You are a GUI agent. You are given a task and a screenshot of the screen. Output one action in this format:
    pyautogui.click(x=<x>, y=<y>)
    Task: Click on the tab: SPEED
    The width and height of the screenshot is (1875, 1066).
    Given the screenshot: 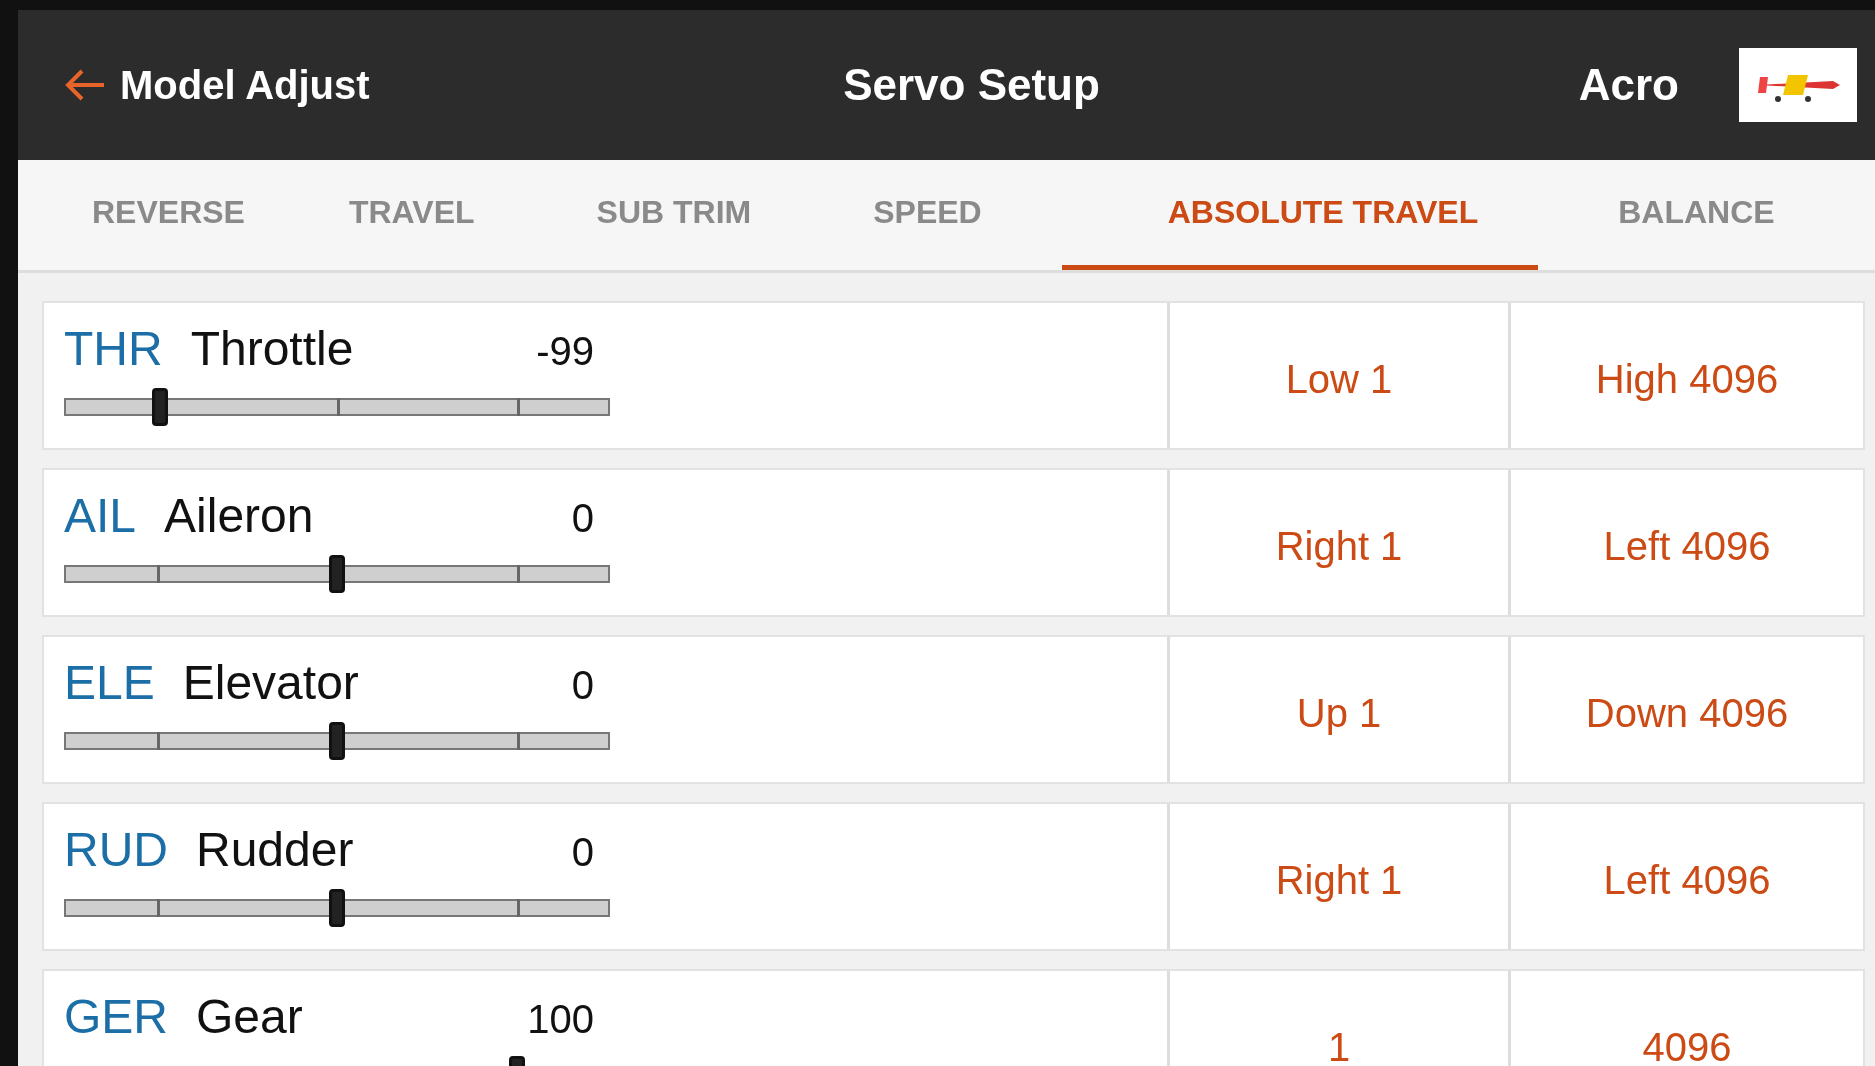 What is the action you would take?
    pyautogui.click(x=927, y=215)
    